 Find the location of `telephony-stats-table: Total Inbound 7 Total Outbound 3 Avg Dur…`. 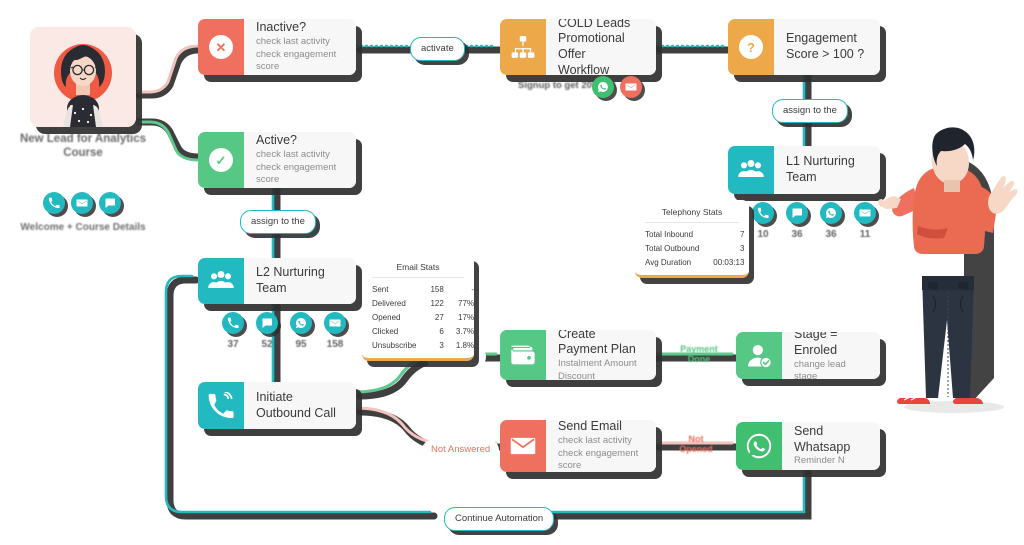

telephony-stats-table: Total Inbound 7 Total Outbound 3 Avg Dur… is located at coordinates (694, 248).